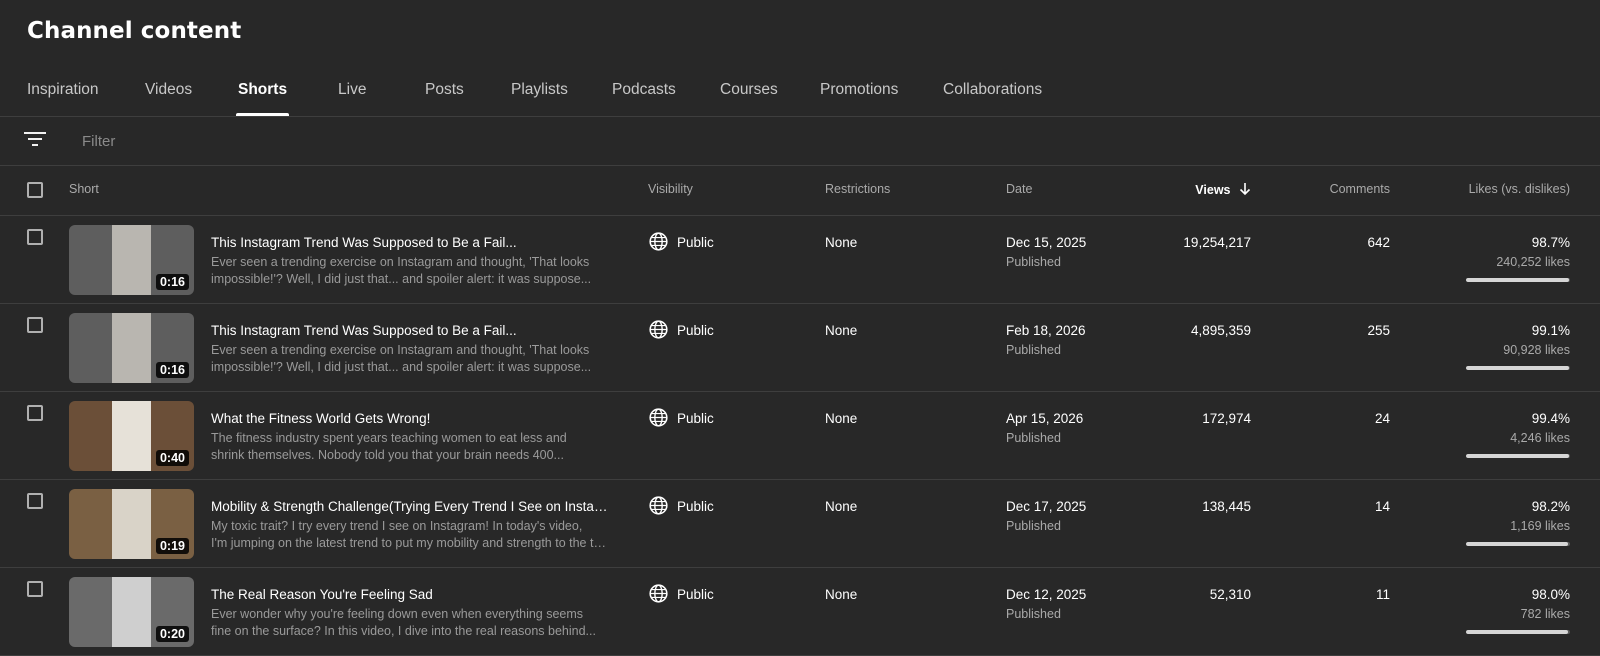  What do you see at coordinates (1550, 418) in the screenshot?
I see `likes-percentage: 99.4%` at bounding box center [1550, 418].